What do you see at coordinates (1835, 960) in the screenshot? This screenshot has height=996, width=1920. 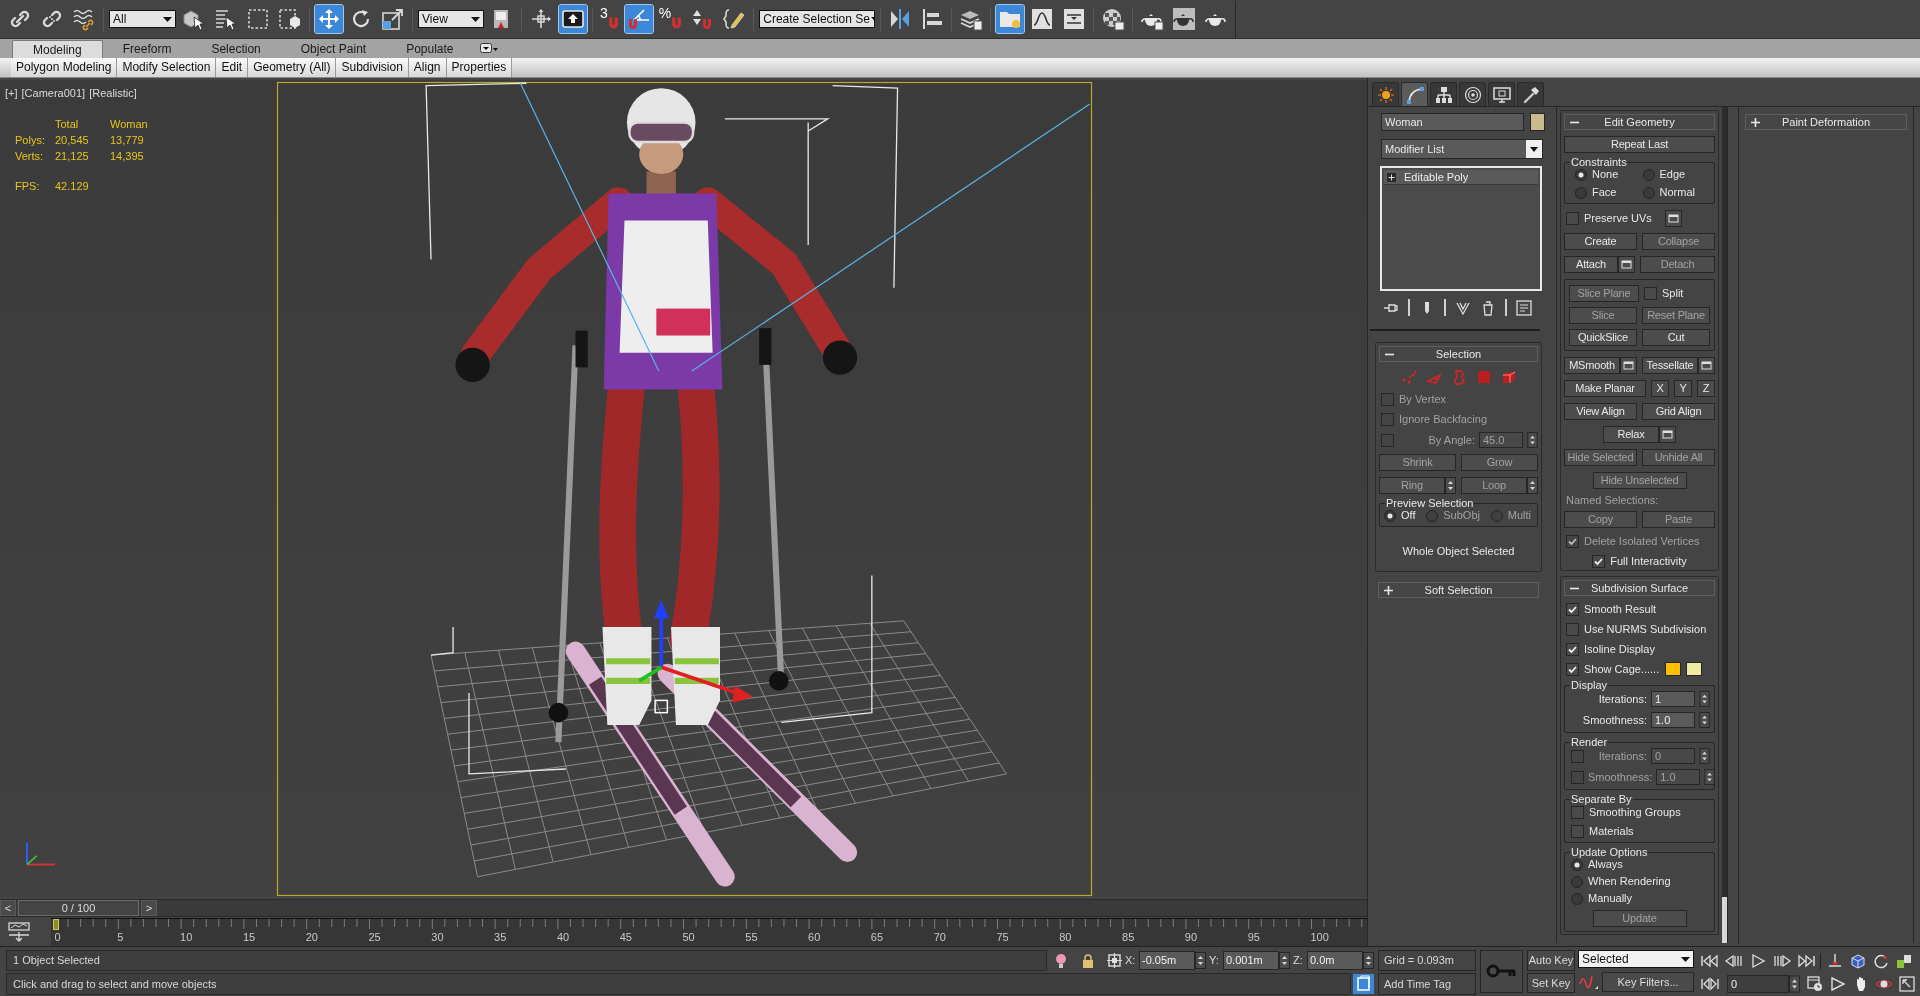 I see `arrow-axis-icon` at bounding box center [1835, 960].